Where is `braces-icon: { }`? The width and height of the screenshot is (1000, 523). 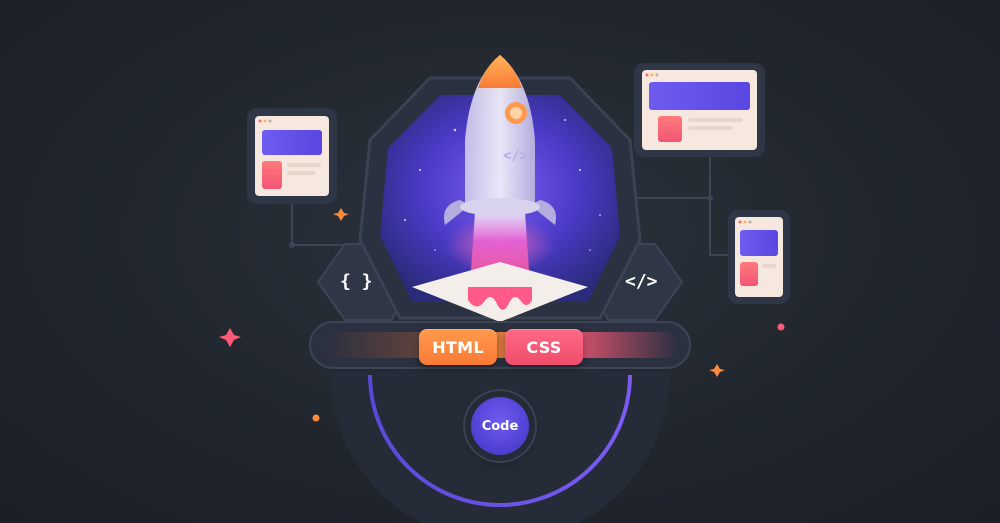
braces-icon: { } is located at coordinates (356, 281).